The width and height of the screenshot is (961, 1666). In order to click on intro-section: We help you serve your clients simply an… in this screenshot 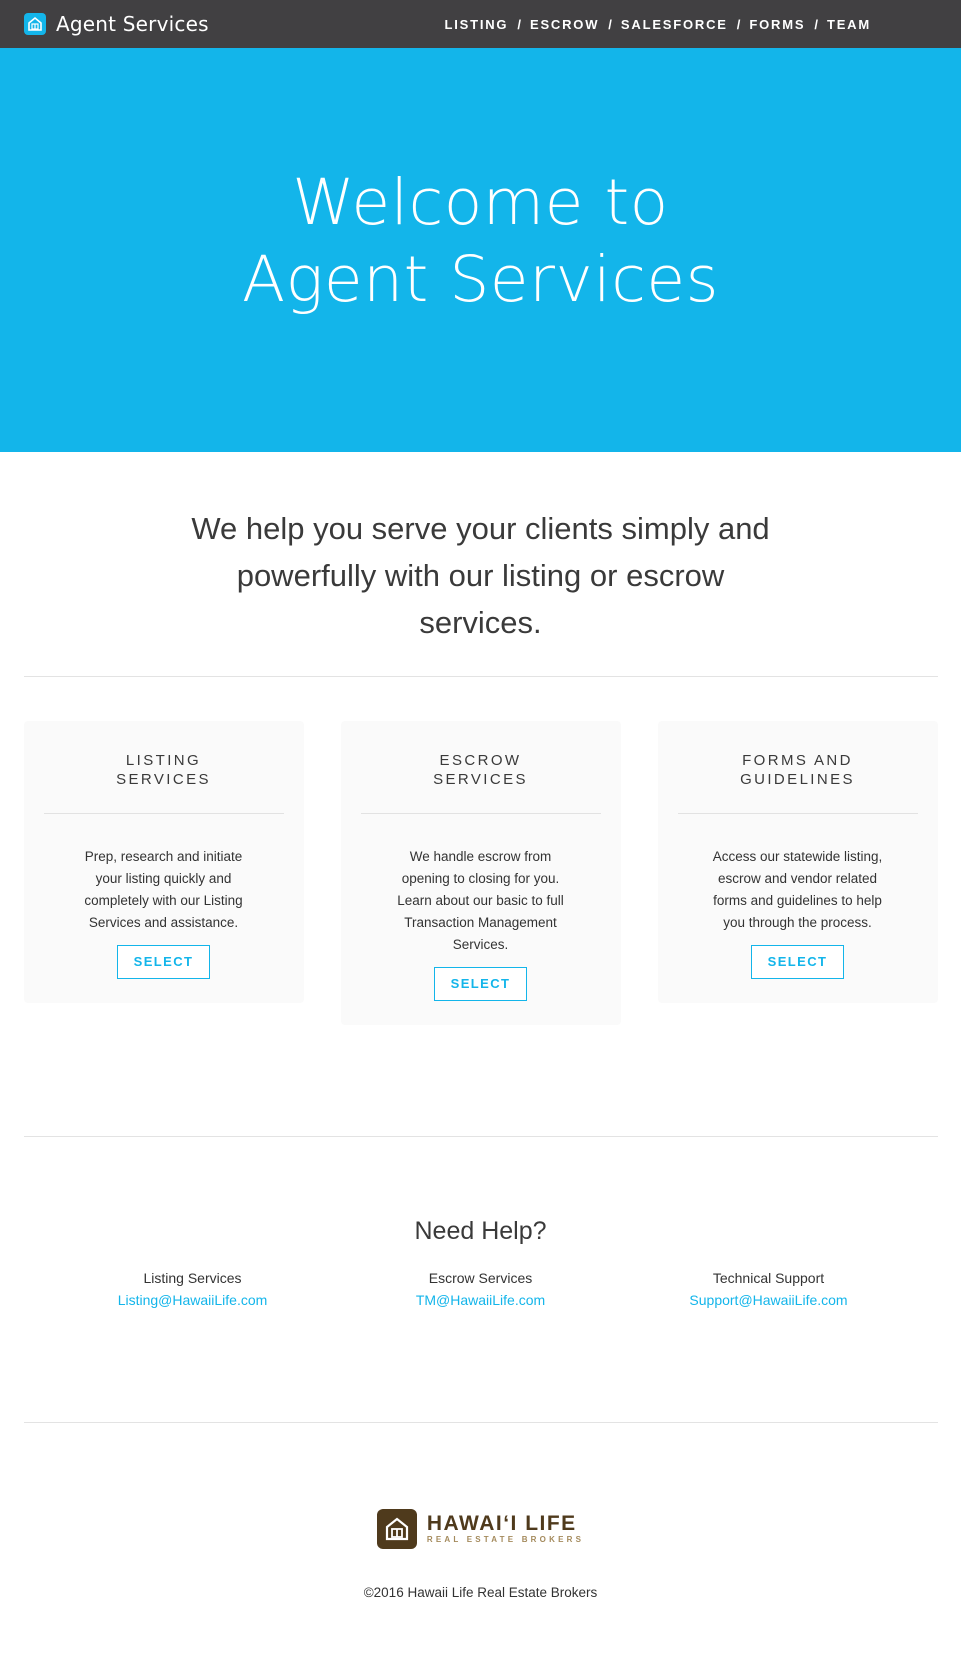, I will do `click(480, 564)`.